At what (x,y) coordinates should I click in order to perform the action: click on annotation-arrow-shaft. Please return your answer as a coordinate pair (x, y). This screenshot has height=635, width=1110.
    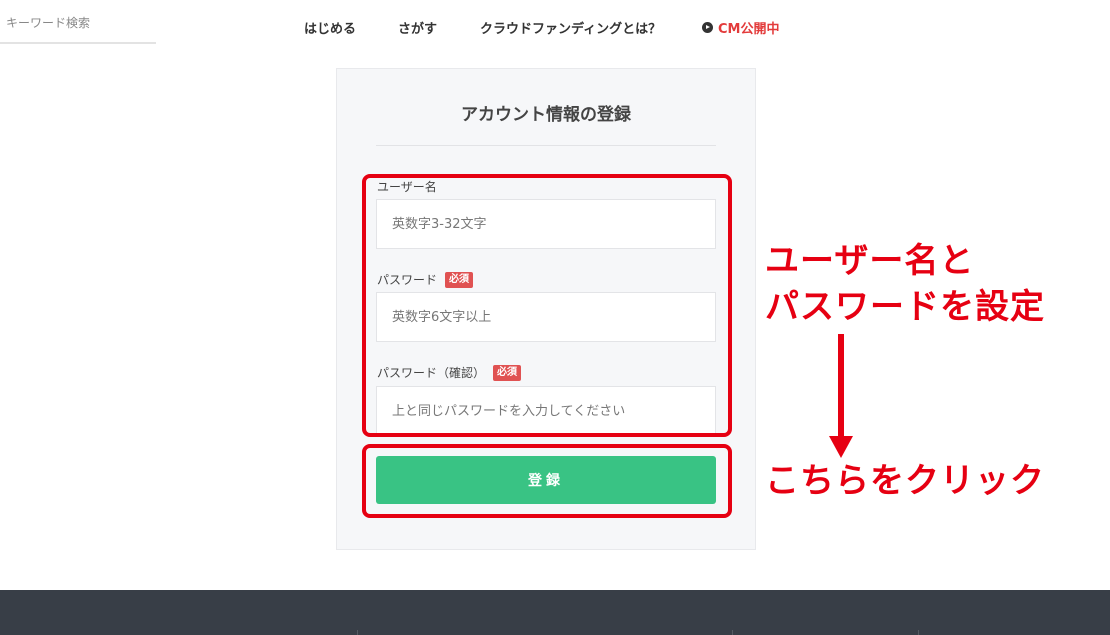
    Looking at the image, I should click on (841, 386).